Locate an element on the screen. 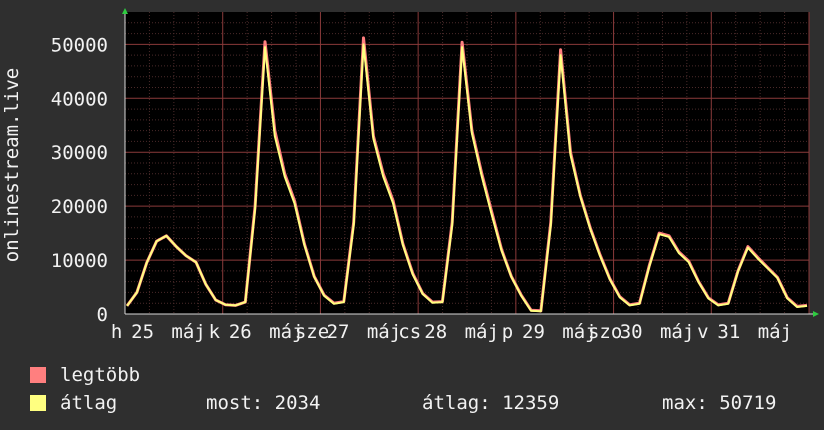  legend-swatch-avg is located at coordinates (38, 403).